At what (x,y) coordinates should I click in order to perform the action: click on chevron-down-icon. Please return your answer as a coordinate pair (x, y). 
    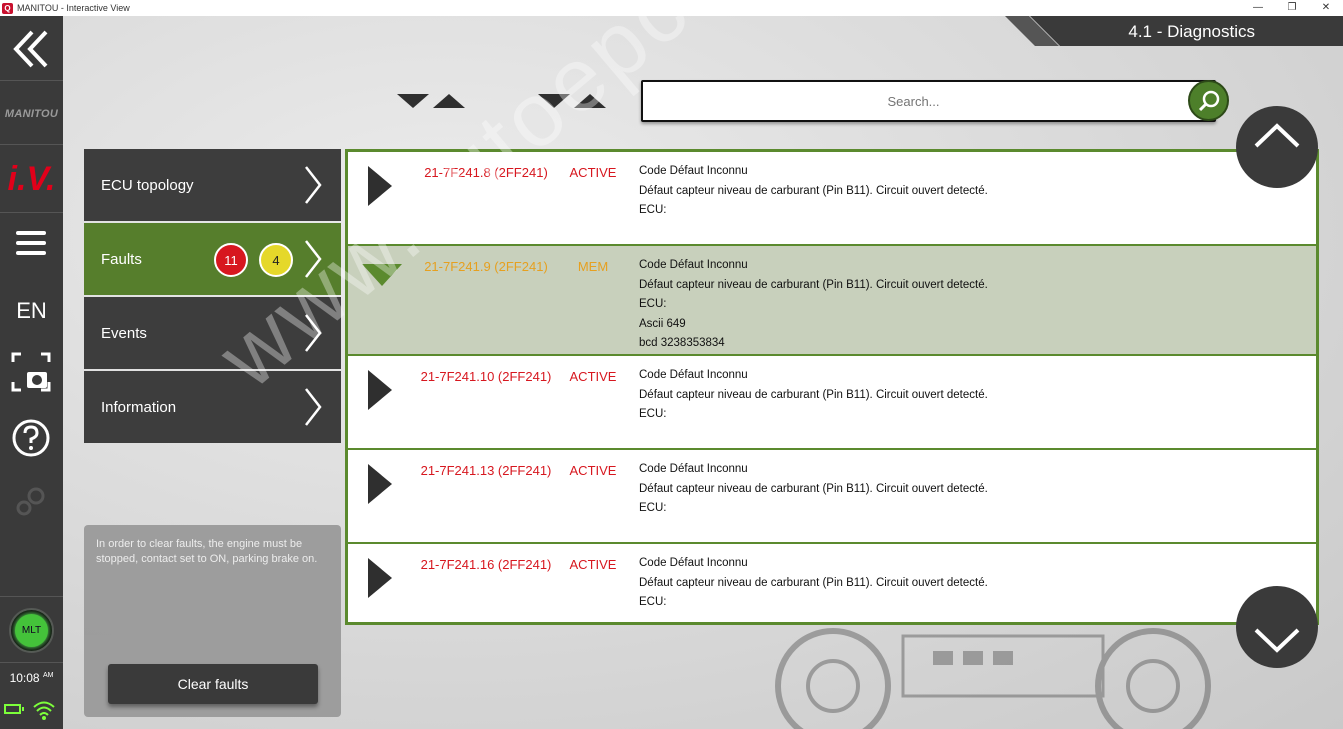
    Looking at the image, I should click on (1277, 640).